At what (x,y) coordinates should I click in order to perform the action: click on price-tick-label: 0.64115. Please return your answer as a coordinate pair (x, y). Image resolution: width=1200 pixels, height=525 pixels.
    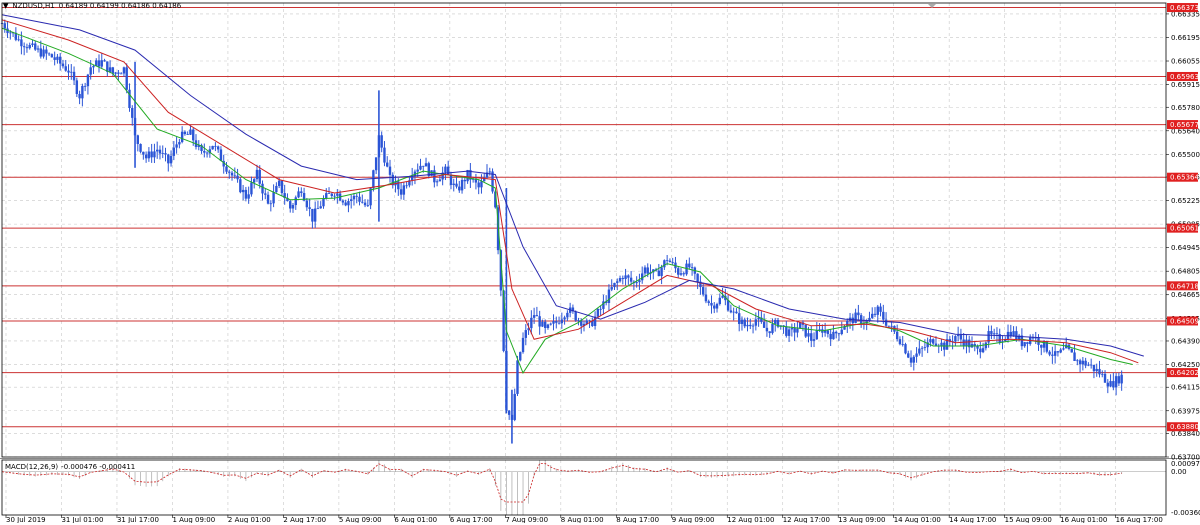
    Looking at the image, I should click on (1185, 388).